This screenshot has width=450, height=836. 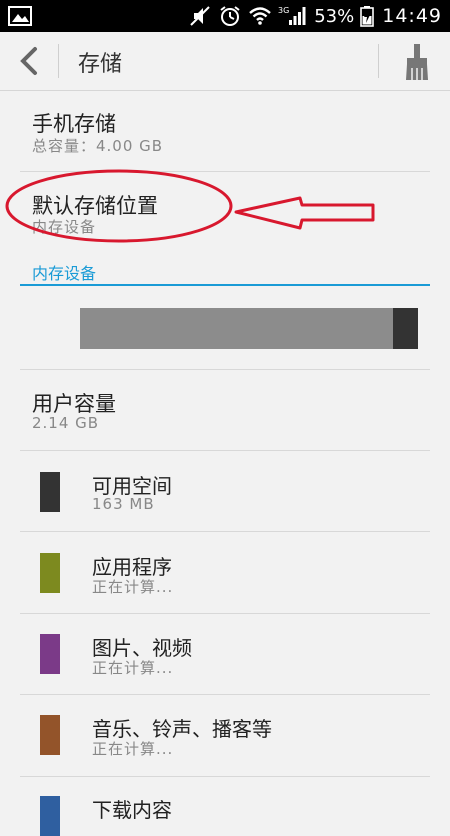 I want to click on status-bar: 3G 53% 14:49, so click(x=225, y=16).